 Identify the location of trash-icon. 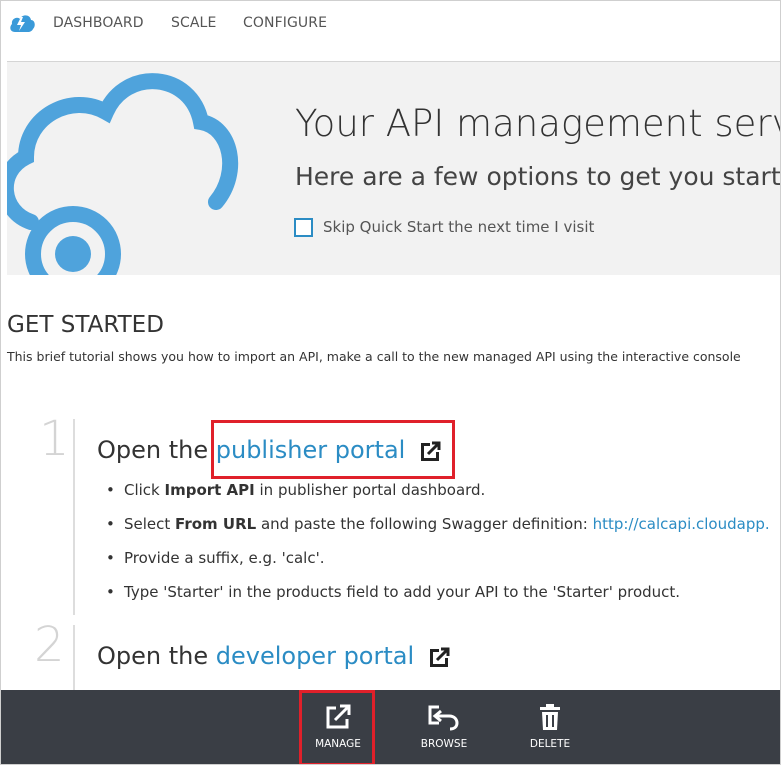
(550, 717).